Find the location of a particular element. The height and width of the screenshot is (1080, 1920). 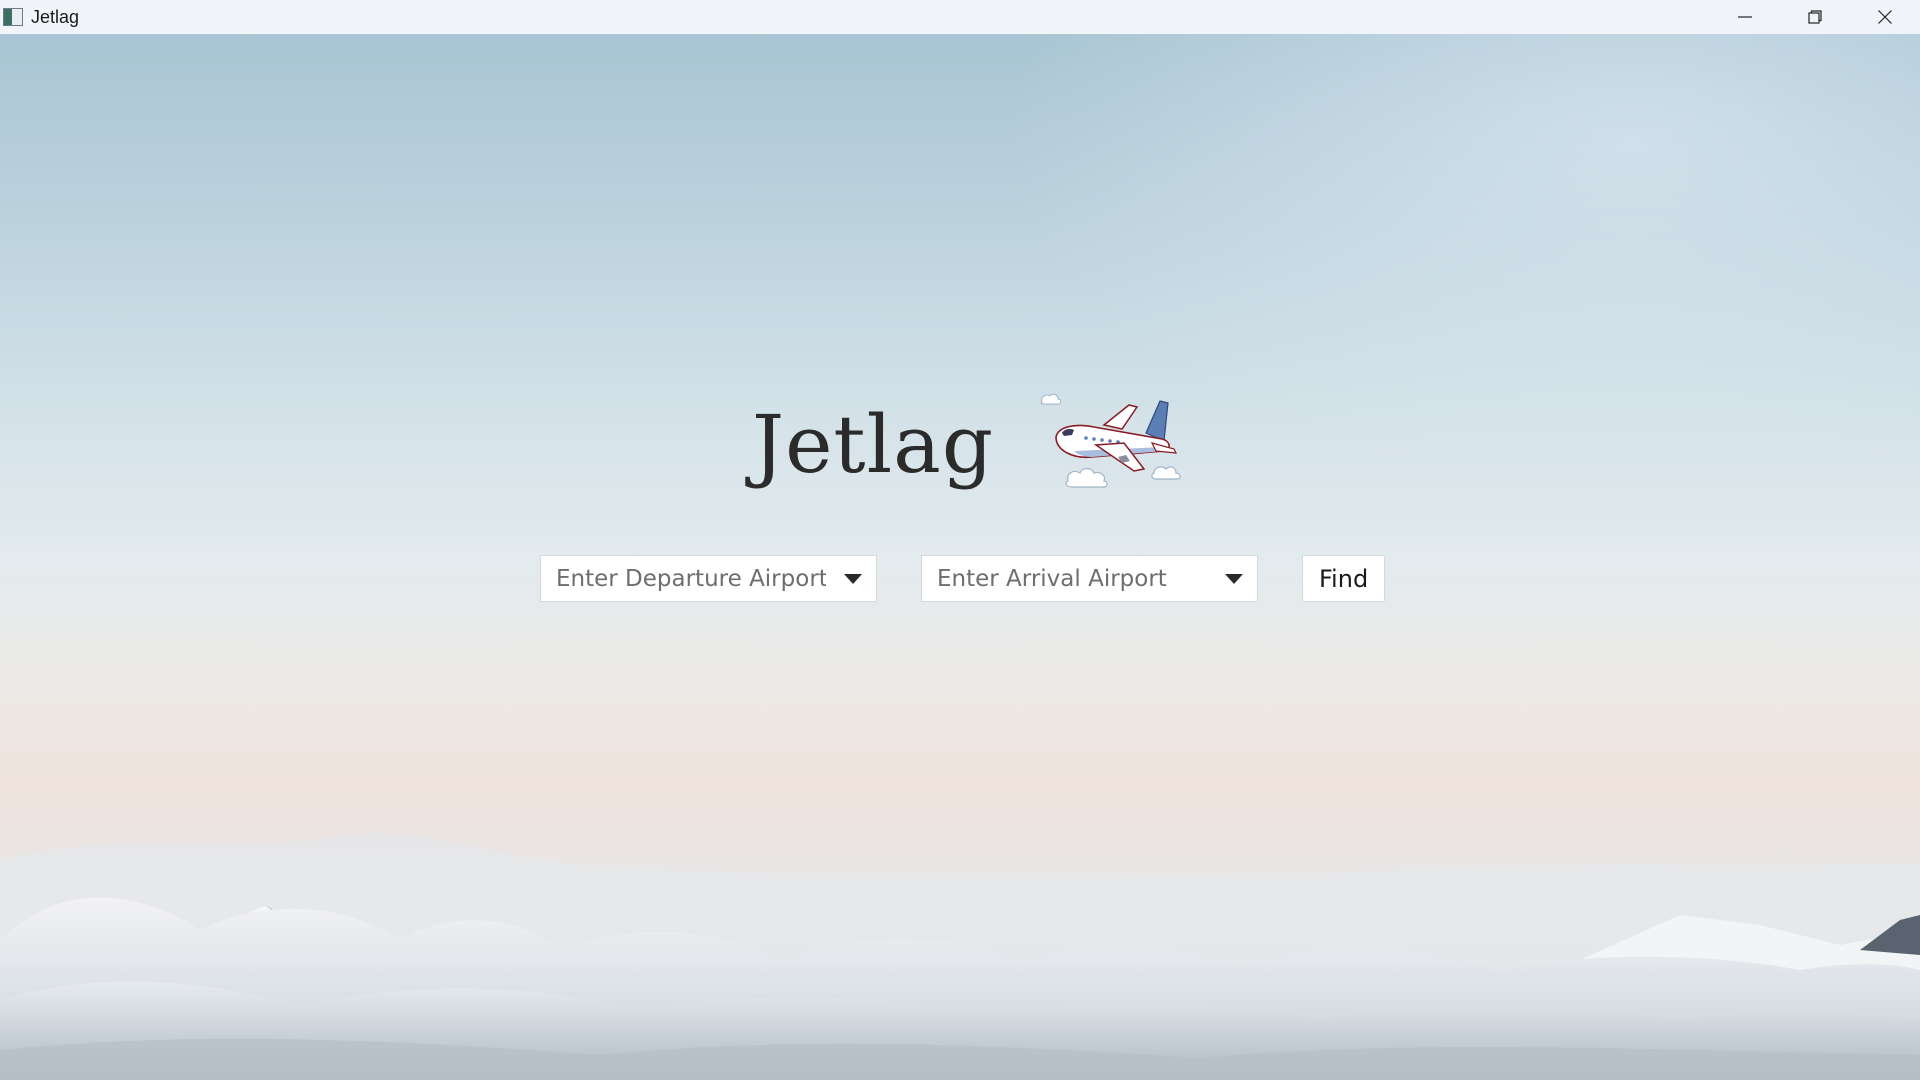

title-bar: Jetlag is located at coordinates (960, 17).